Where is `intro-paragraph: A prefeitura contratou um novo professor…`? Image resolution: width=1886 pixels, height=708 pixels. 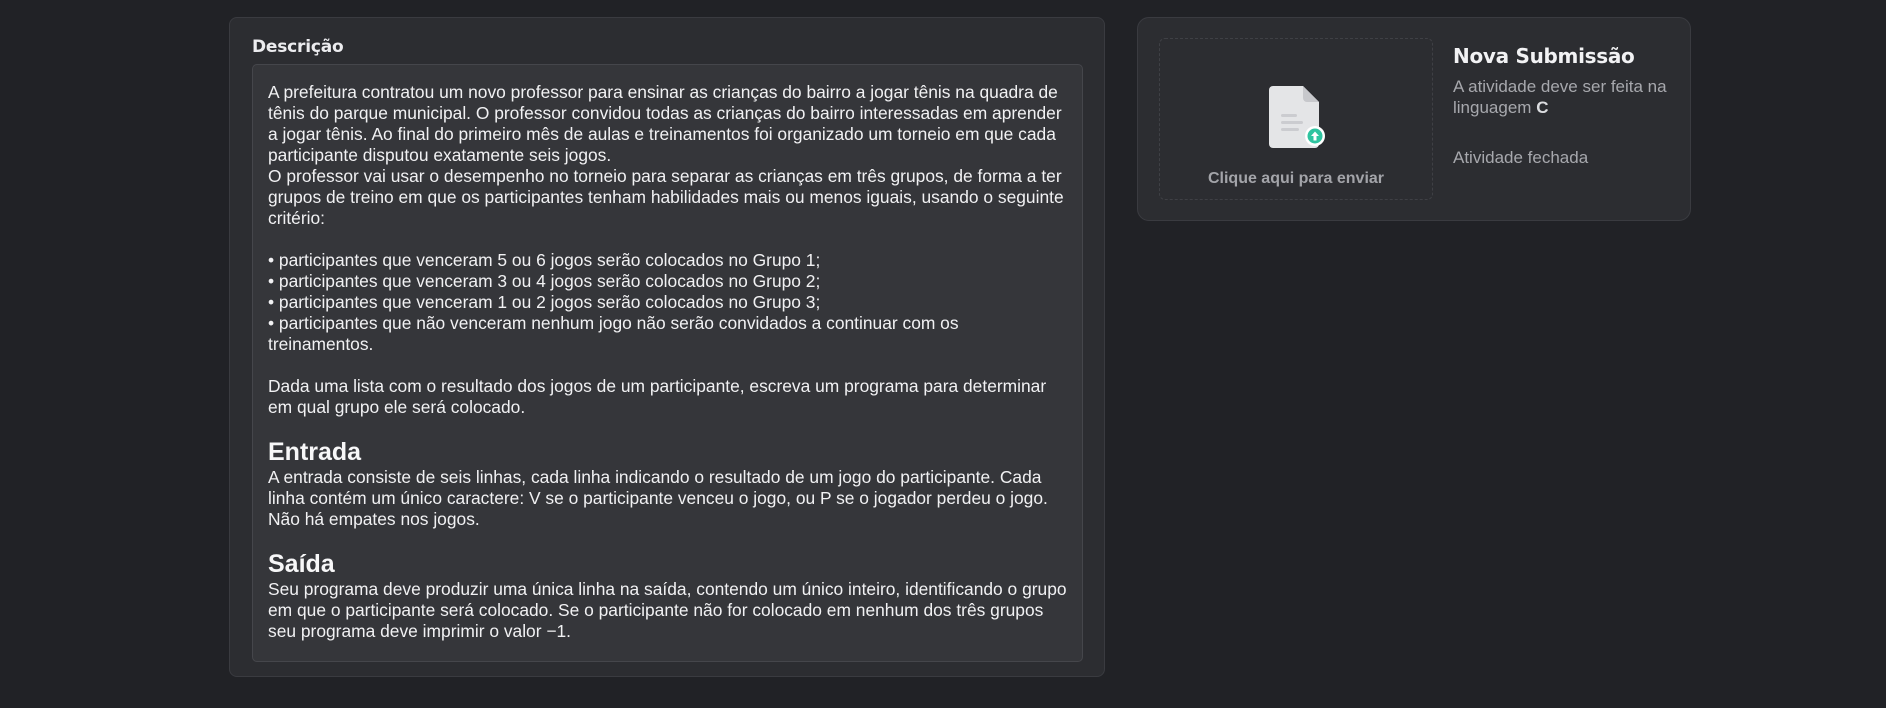 intro-paragraph: A prefeitura contratou um novo professor… is located at coordinates (665, 123).